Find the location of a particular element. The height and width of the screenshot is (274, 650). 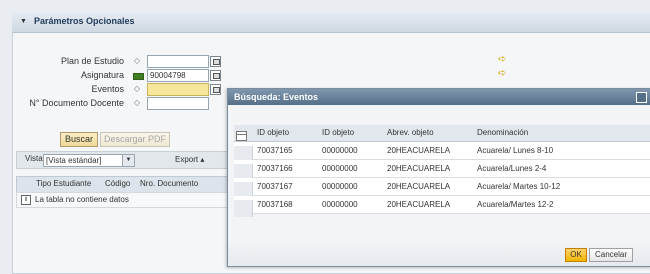

dialog-title: Búsqueda: Eventos is located at coordinates (276, 97).